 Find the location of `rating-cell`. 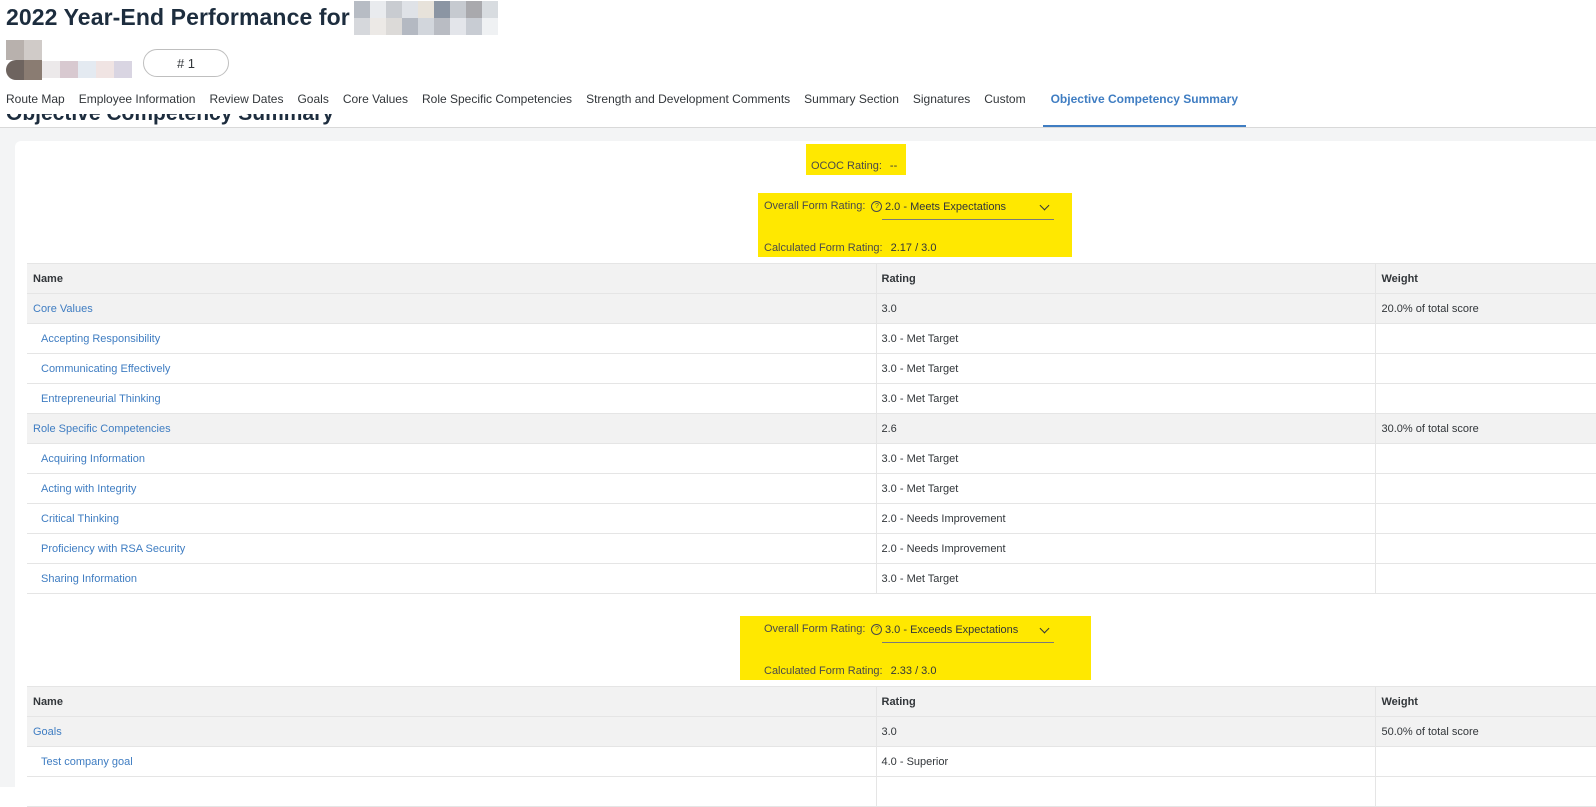

rating-cell is located at coordinates (1126, 791).